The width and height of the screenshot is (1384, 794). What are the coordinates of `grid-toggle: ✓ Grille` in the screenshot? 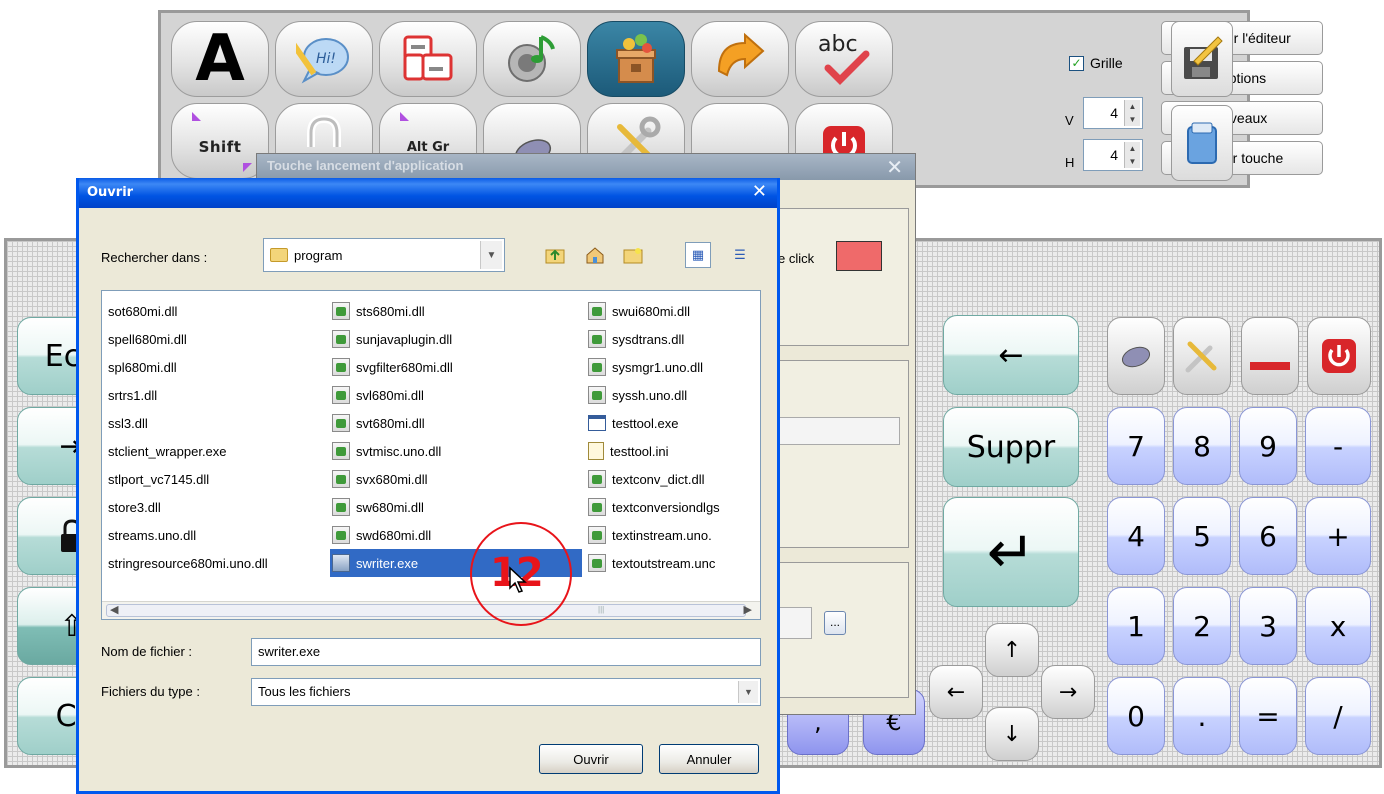 It's located at (1096, 63).